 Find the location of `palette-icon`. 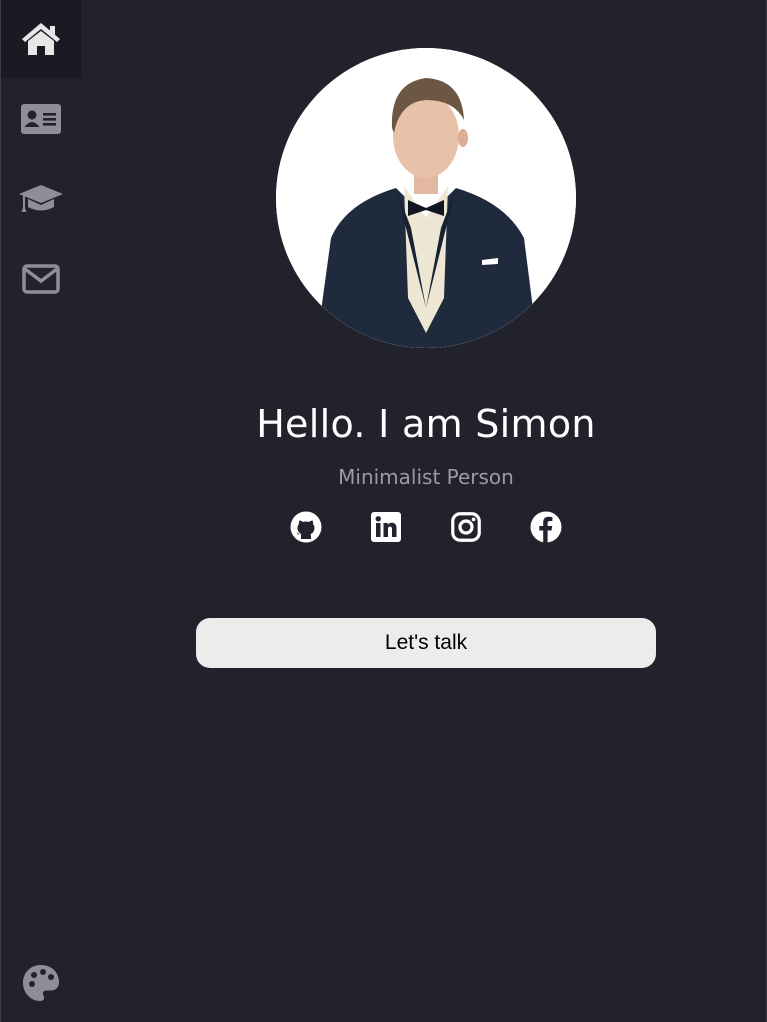

palette-icon is located at coordinates (41, 983).